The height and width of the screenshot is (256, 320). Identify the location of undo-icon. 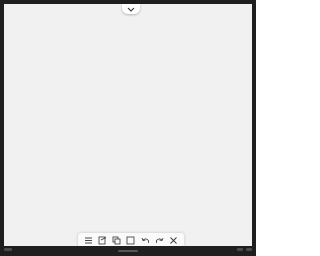
(145, 240).